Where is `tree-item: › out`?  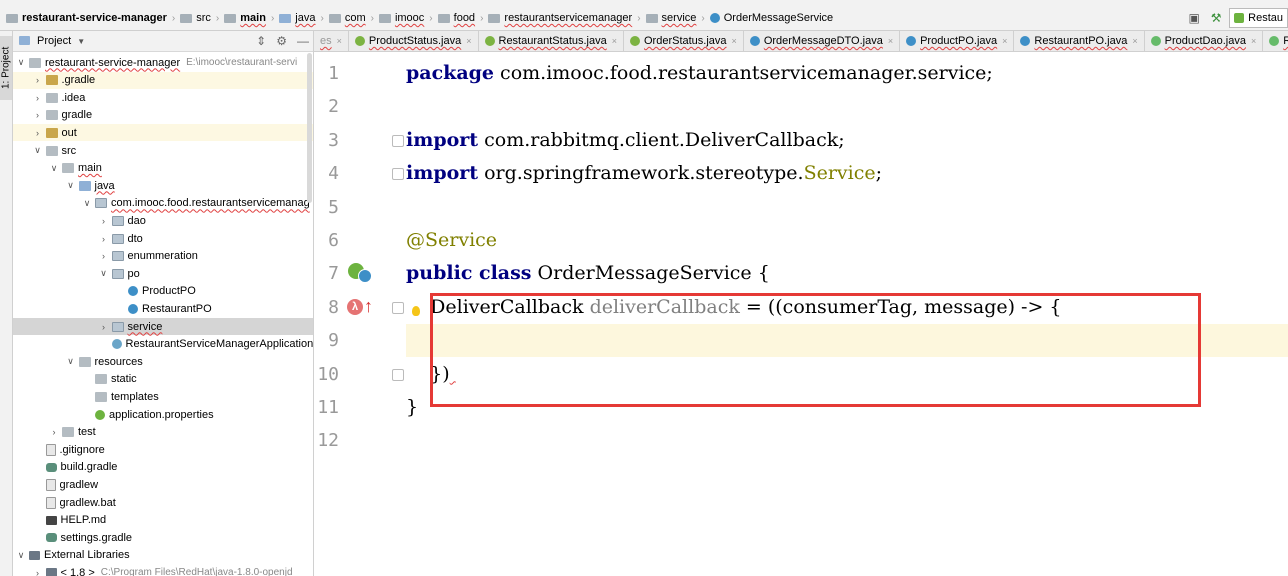 tree-item: › out is located at coordinates (163, 133).